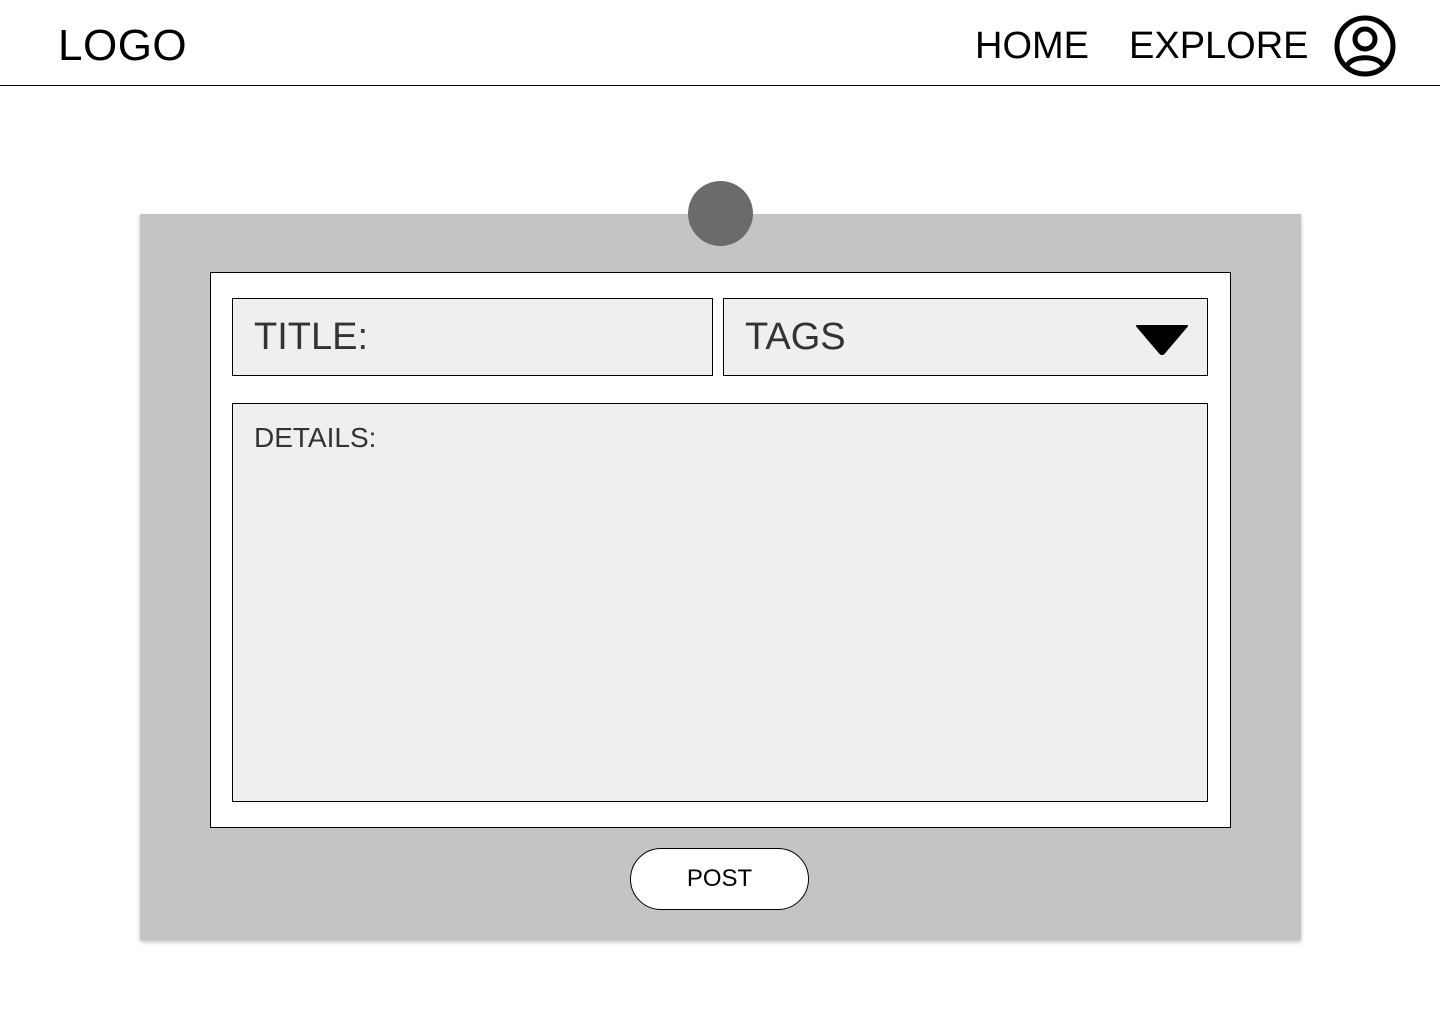 The image size is (1440, 1024). Describe the element at coordinates (122, 46) in the screenshot. I see `logo: LOGO` at that location.